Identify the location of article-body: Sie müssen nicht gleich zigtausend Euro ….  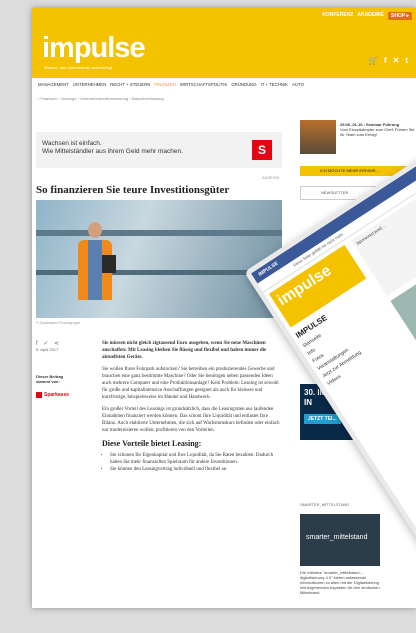
(192, 406).